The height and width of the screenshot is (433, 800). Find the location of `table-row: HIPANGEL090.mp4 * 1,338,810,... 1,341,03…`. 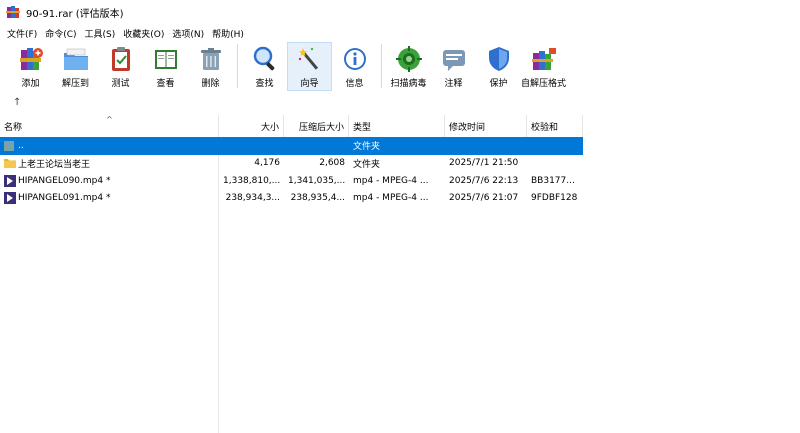

table-row: HIPANGEL090.mp4 * 1,338,810,... 1,341,03… is located at coordinates (291, 181).